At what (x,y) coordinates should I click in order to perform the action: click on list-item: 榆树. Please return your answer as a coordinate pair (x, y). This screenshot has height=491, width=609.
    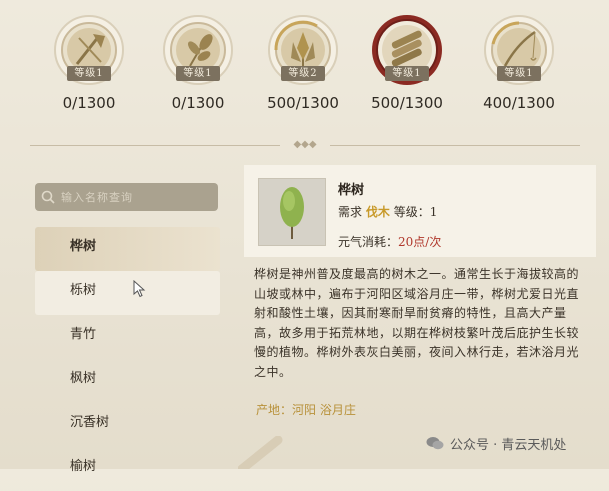
    Looking at the image, I should click on (127, 469).